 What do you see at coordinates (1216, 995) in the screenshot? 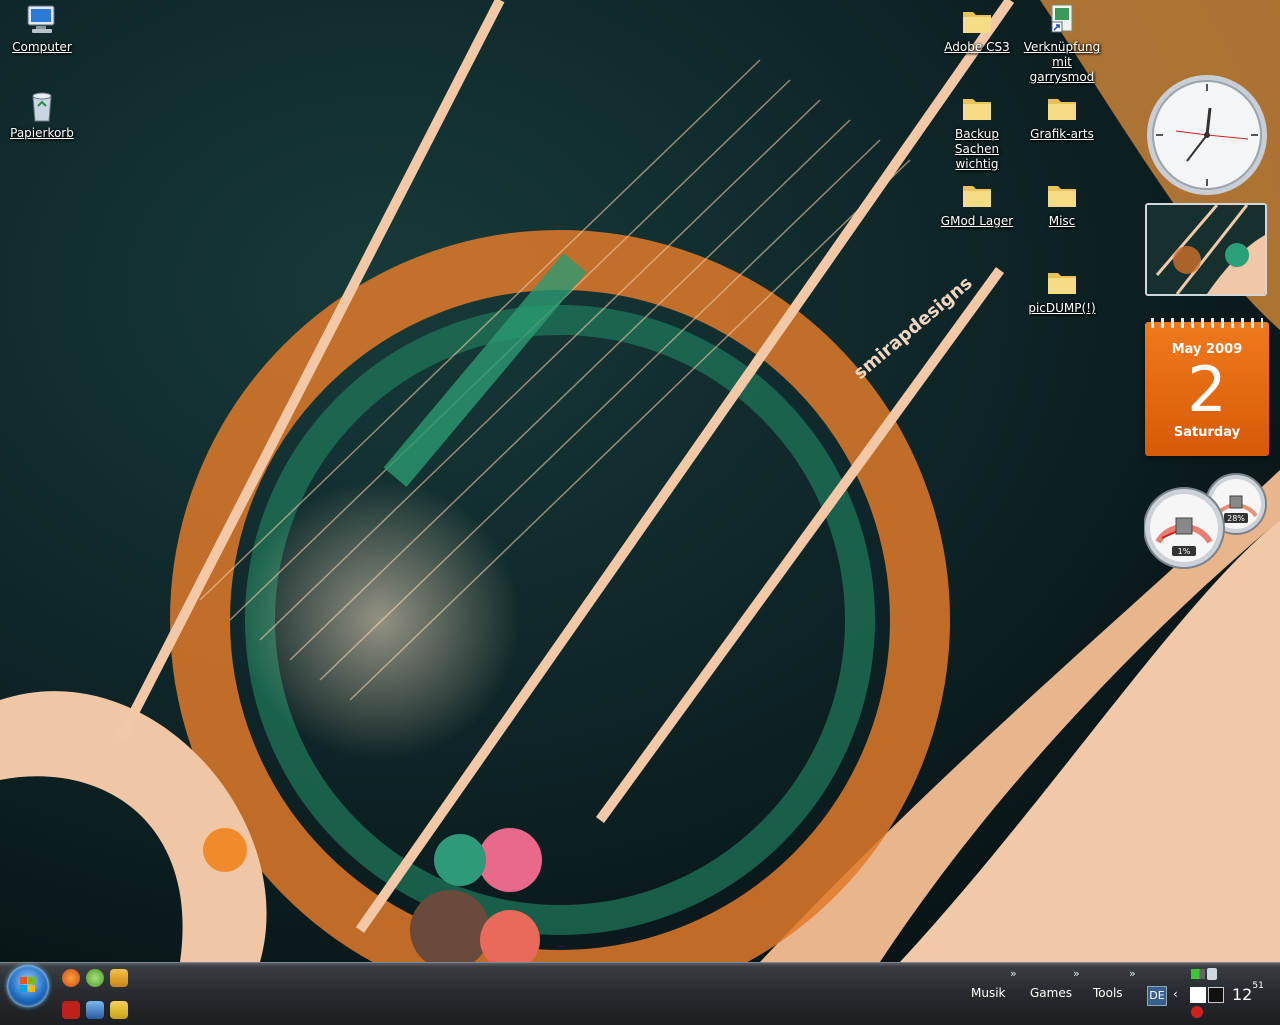
I see `tray-app2-icon` at bounding box center [1216, 995].